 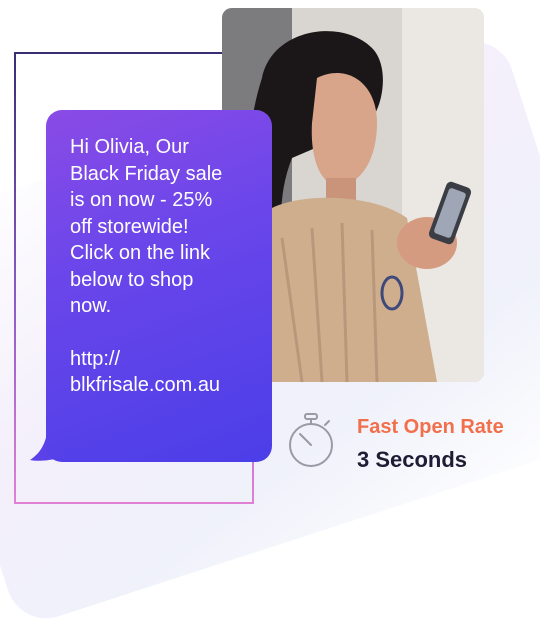 I want to click on message-line: is on now - 25%, so click(x=141, y=200).